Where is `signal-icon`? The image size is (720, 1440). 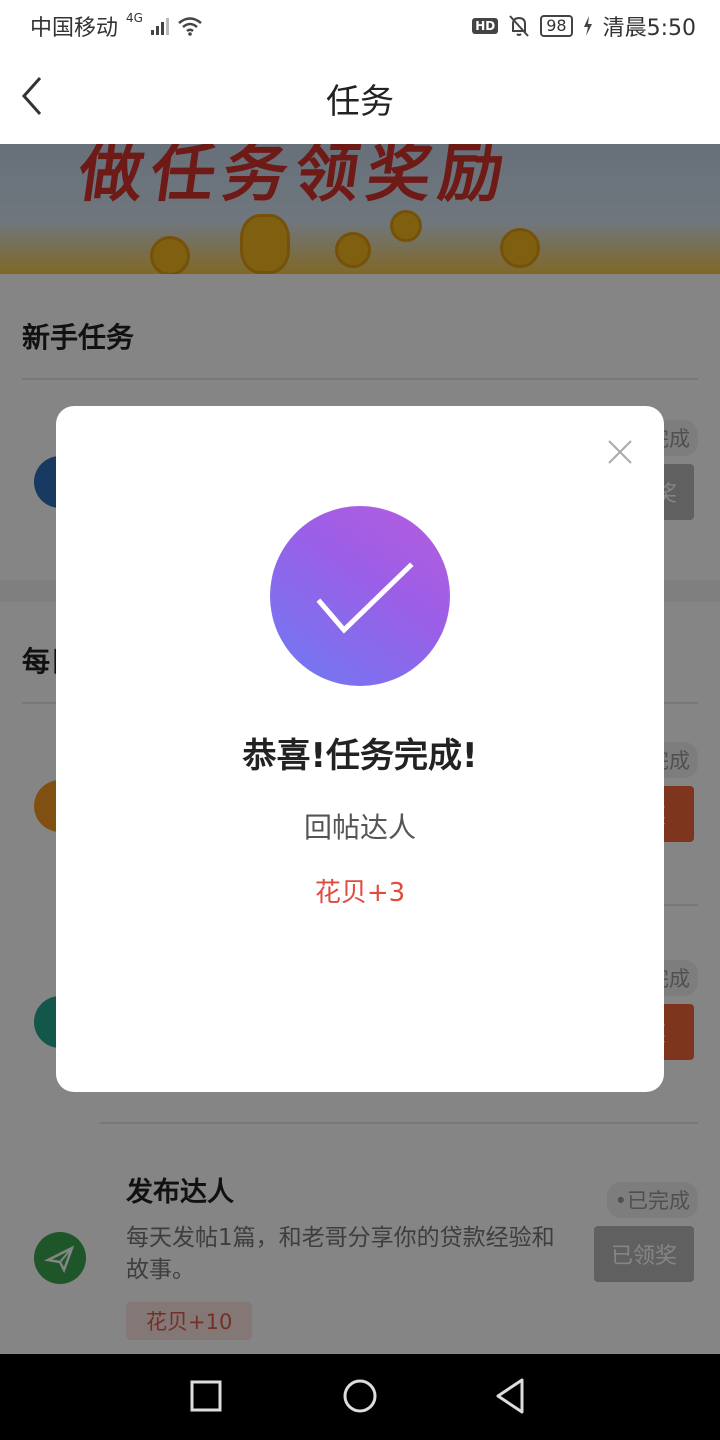 signal-icon is located at coordinates (159, 26).